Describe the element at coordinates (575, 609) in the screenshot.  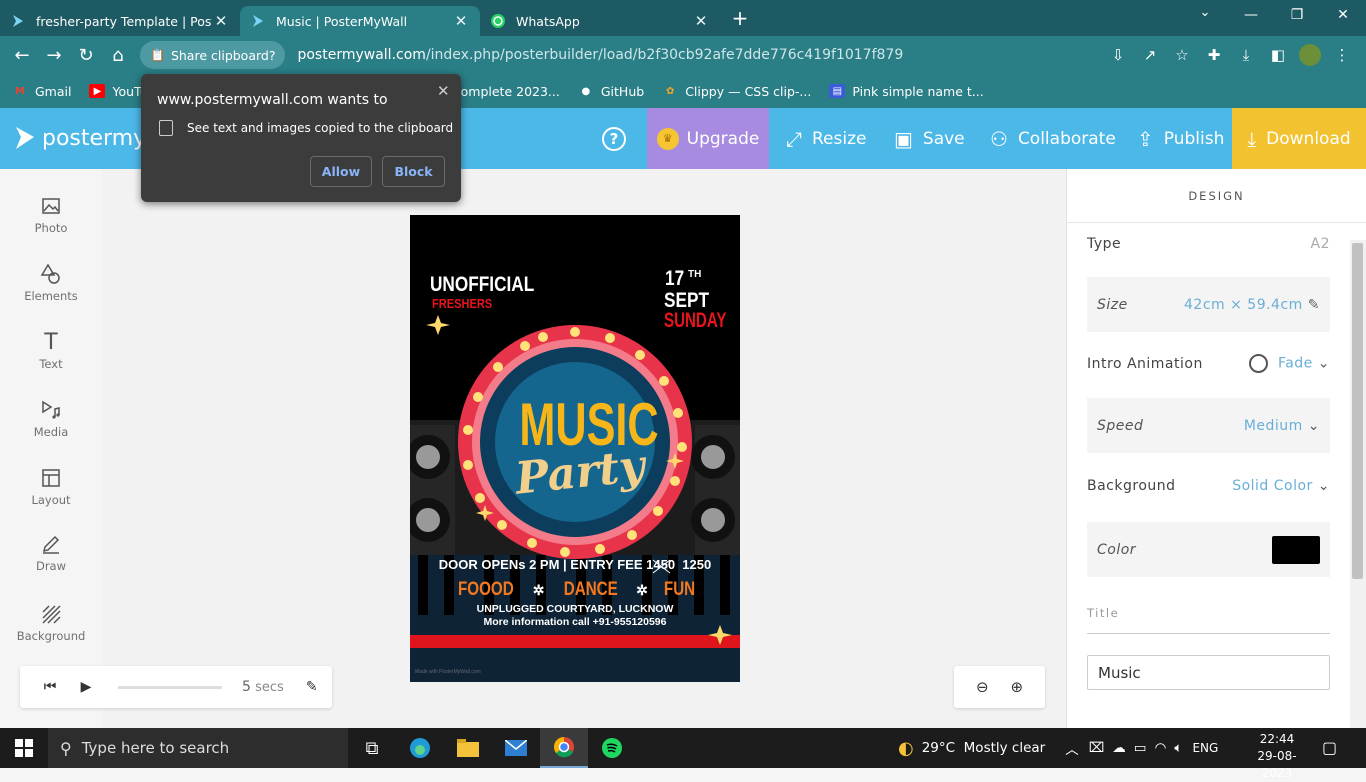
I see `poster-venue: UNPLUGGED COURTYARD, LUCKNOW` at that location.